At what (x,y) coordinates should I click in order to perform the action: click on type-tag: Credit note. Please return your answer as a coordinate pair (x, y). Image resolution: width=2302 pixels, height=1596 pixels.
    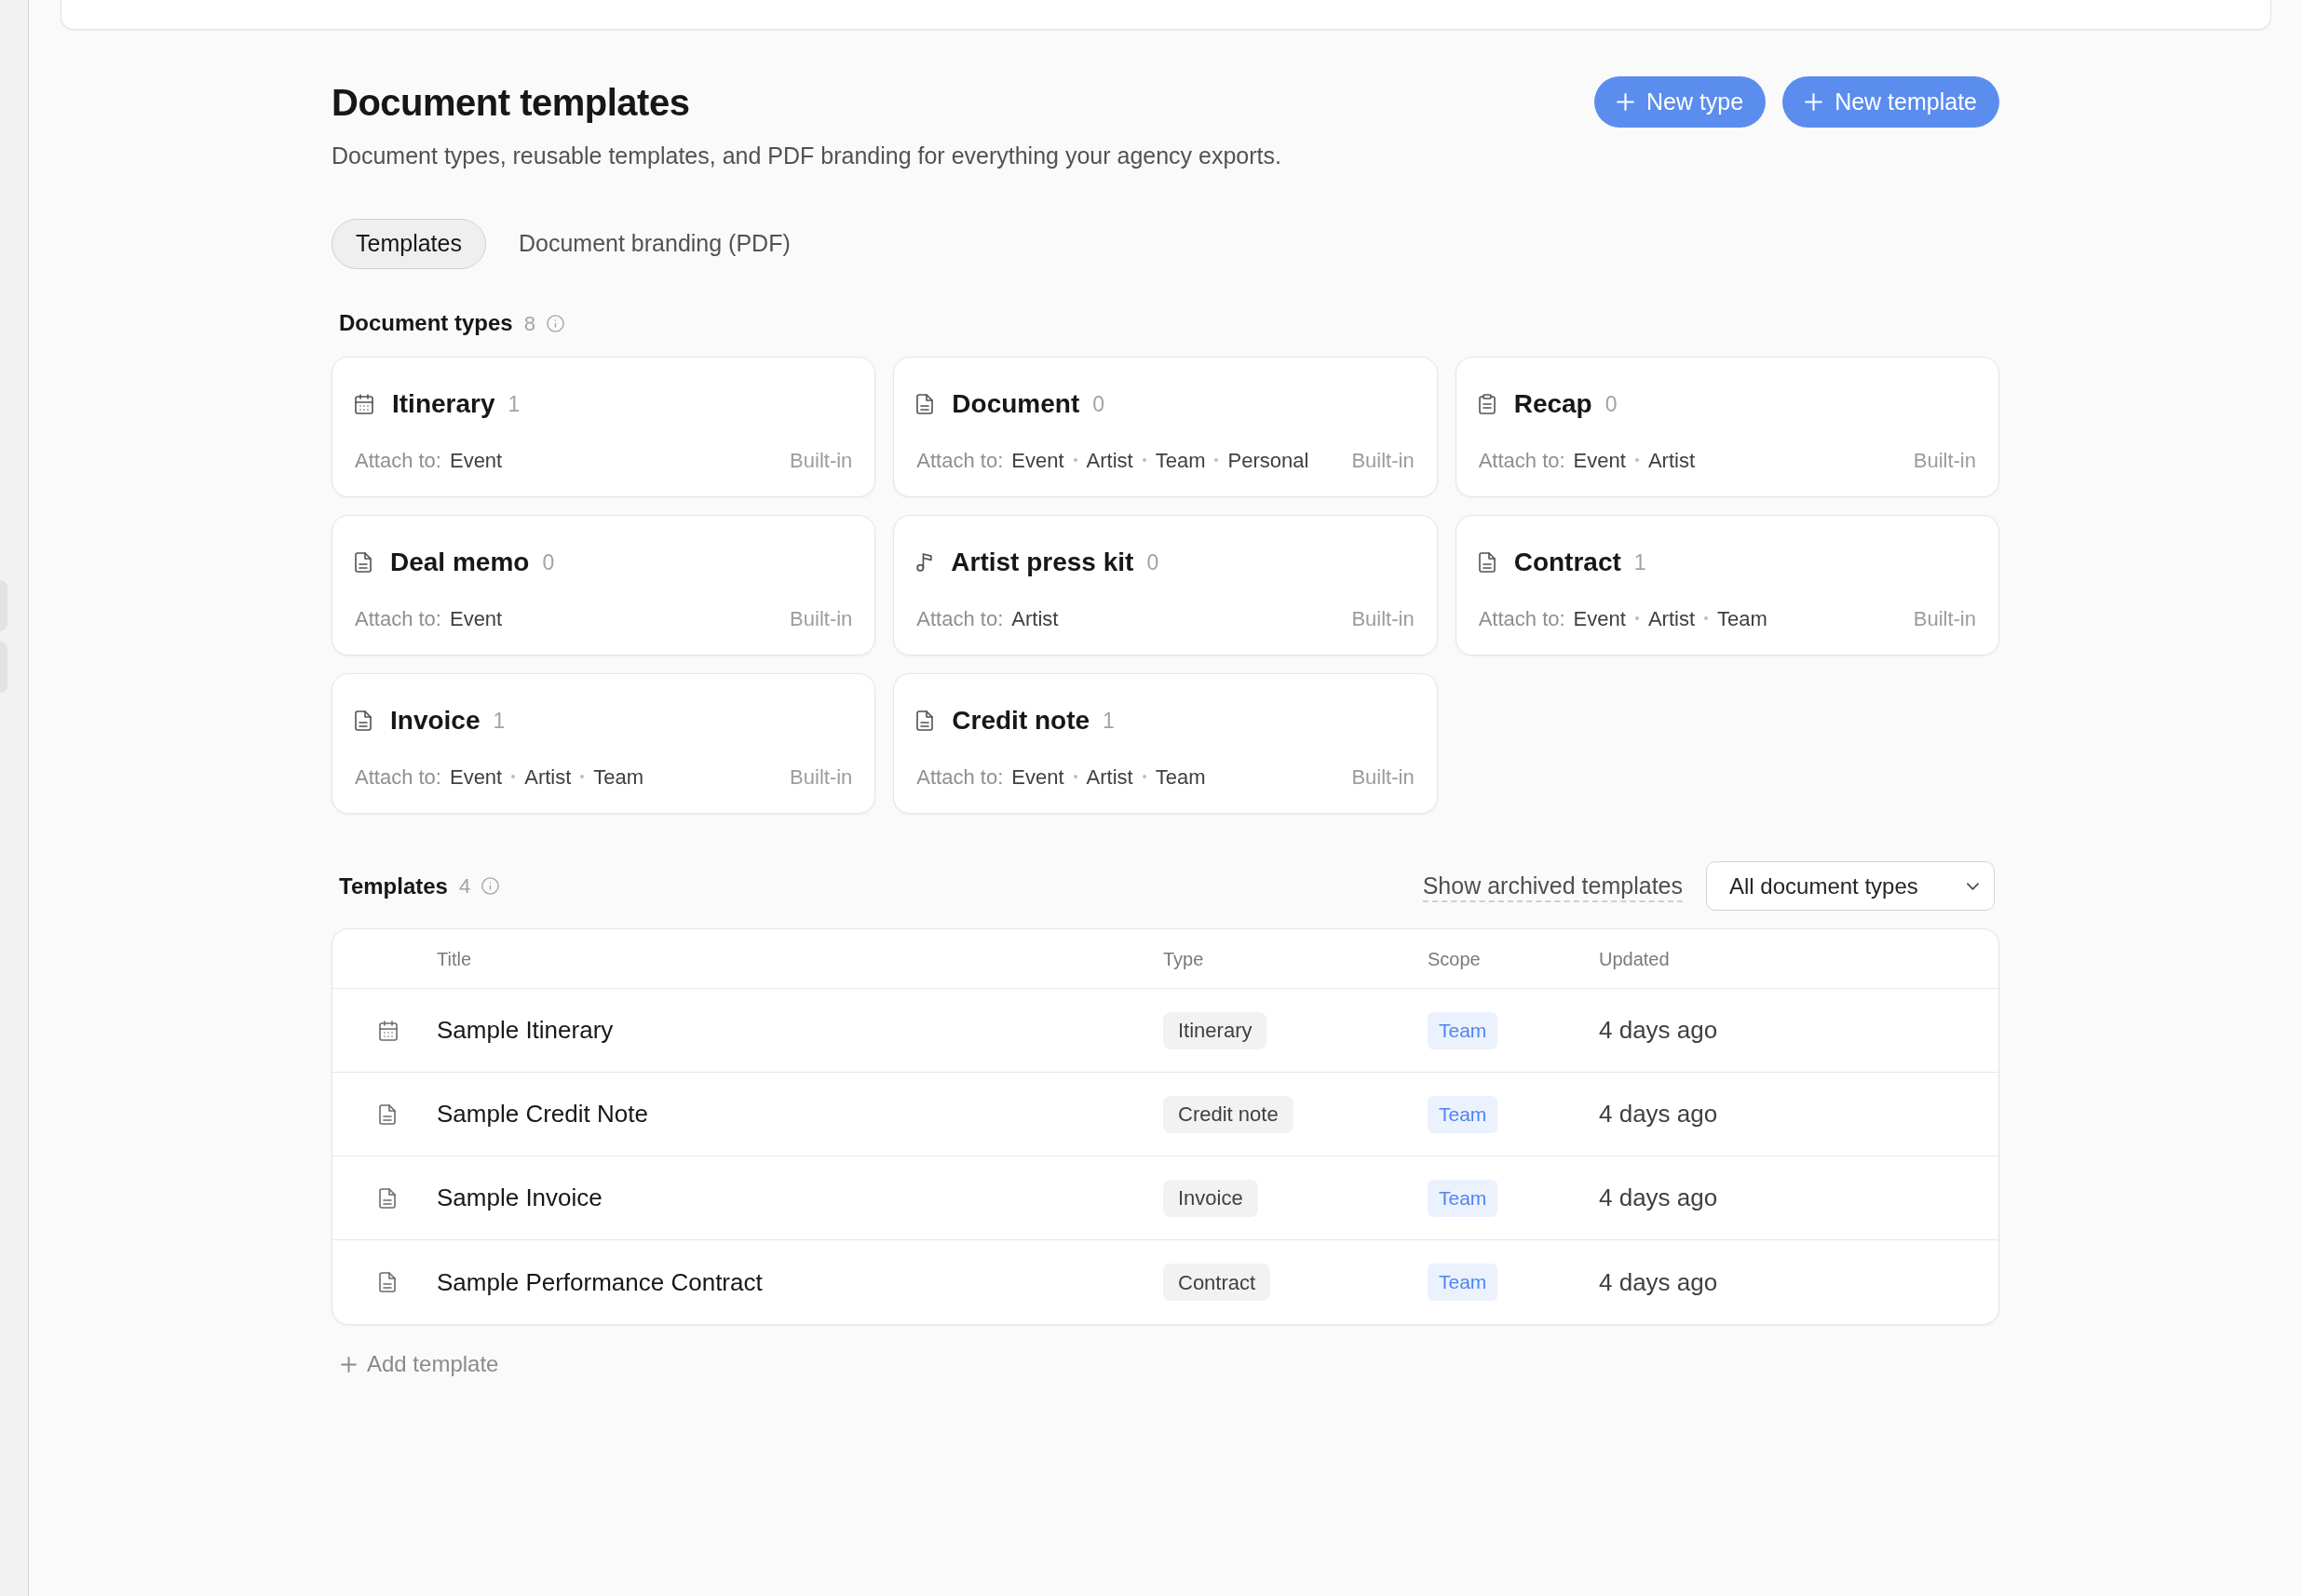
    Looking at the image, I should click on (1228, 1114).